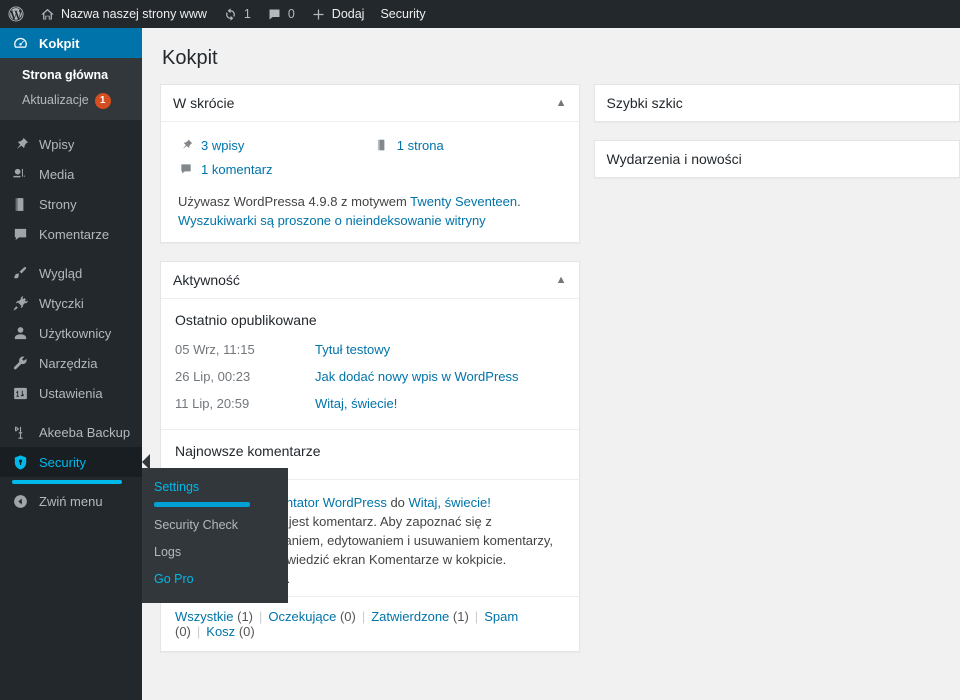 This screenshot has width=960, height=700. Describe the element at coordinates (206, 280) in the screenshot. I see `widget-title: Aktywność` at that location.